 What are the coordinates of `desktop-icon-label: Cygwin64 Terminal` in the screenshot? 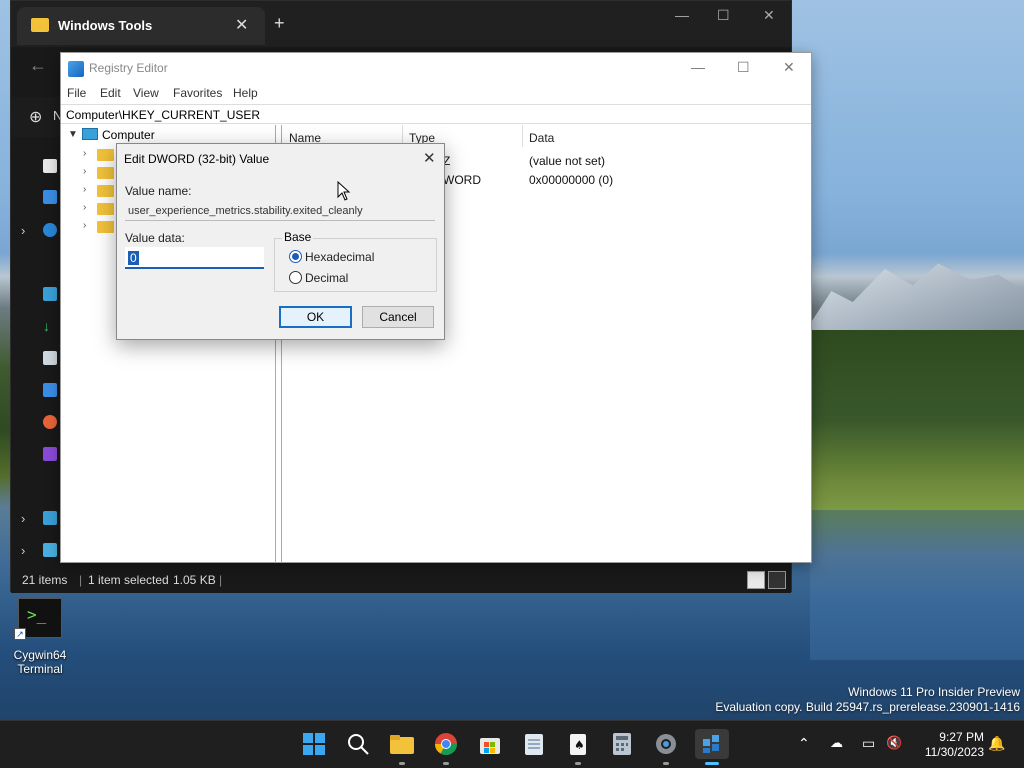 It's located at (40, 662).